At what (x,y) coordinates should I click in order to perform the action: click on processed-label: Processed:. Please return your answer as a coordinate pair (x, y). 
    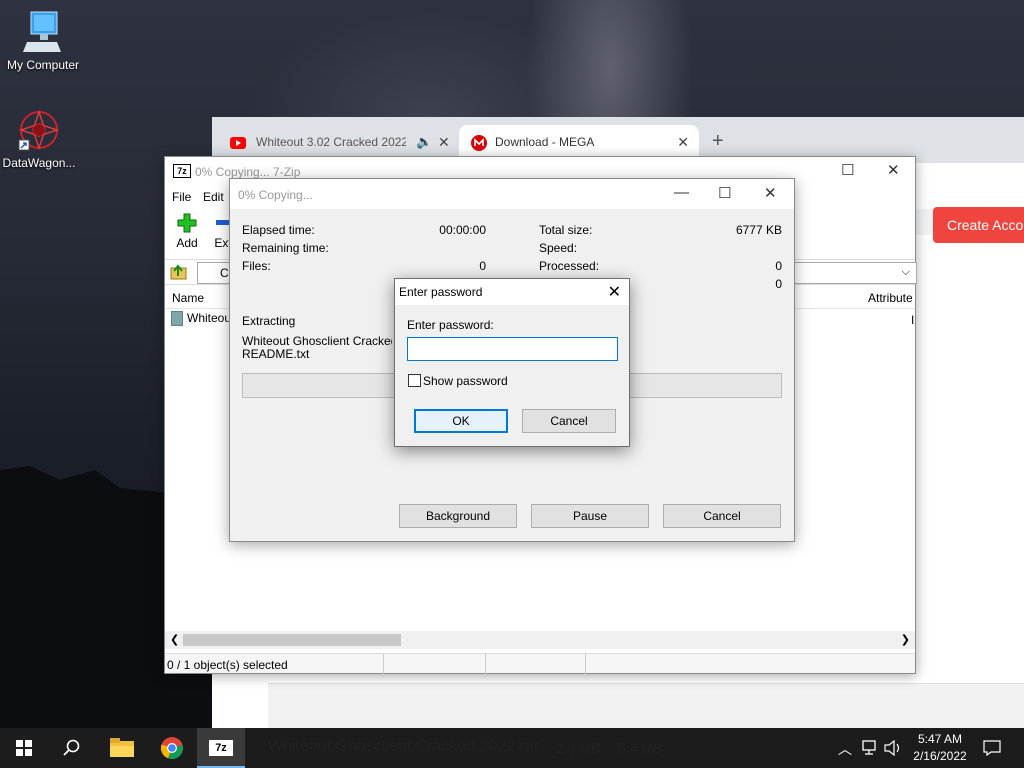
    Looking at the image, I should click on (569, 266).